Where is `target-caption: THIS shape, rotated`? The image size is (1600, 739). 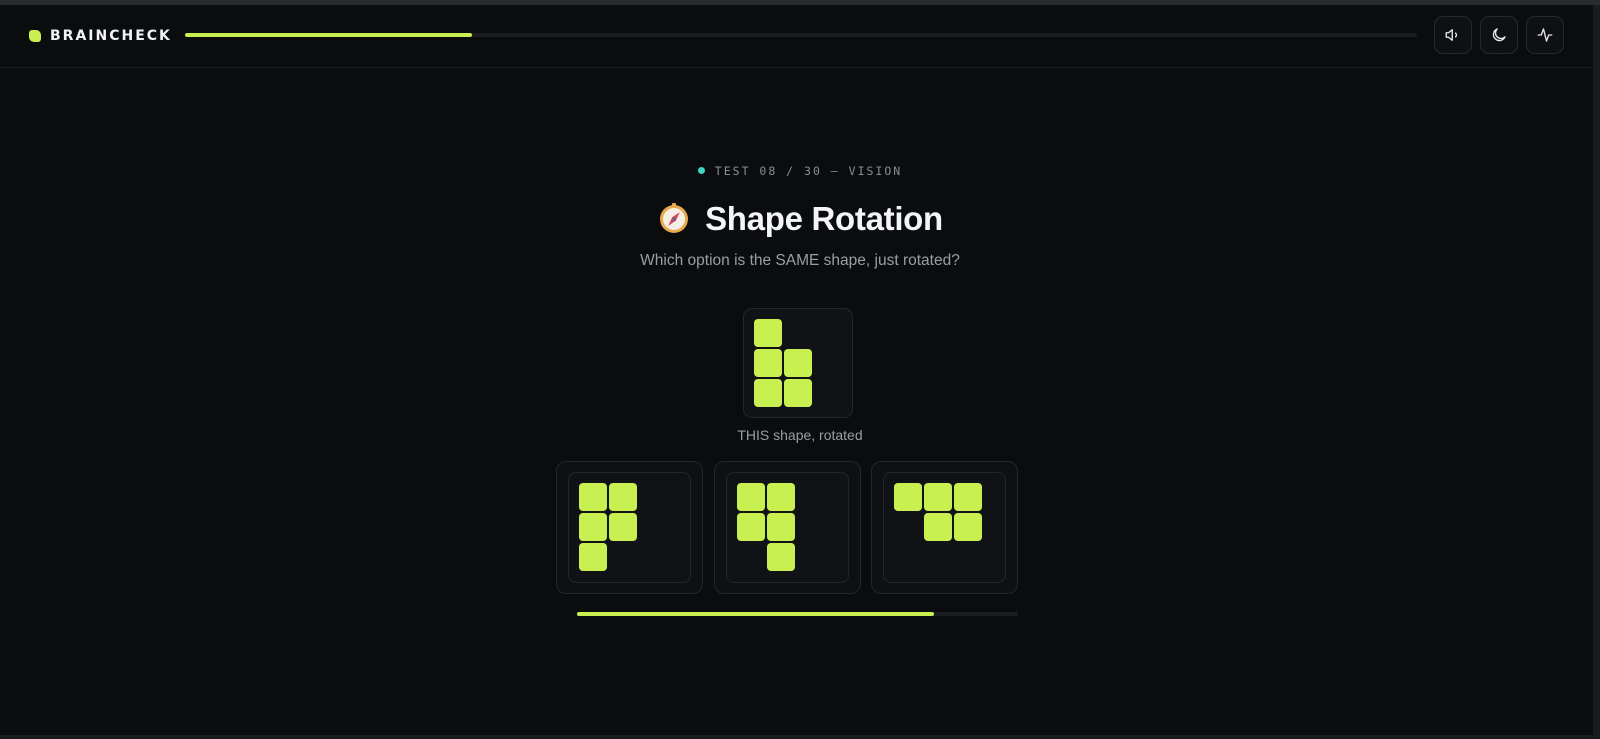
target-caption: THIS shape, rotated is located at coordinates (800, 435).